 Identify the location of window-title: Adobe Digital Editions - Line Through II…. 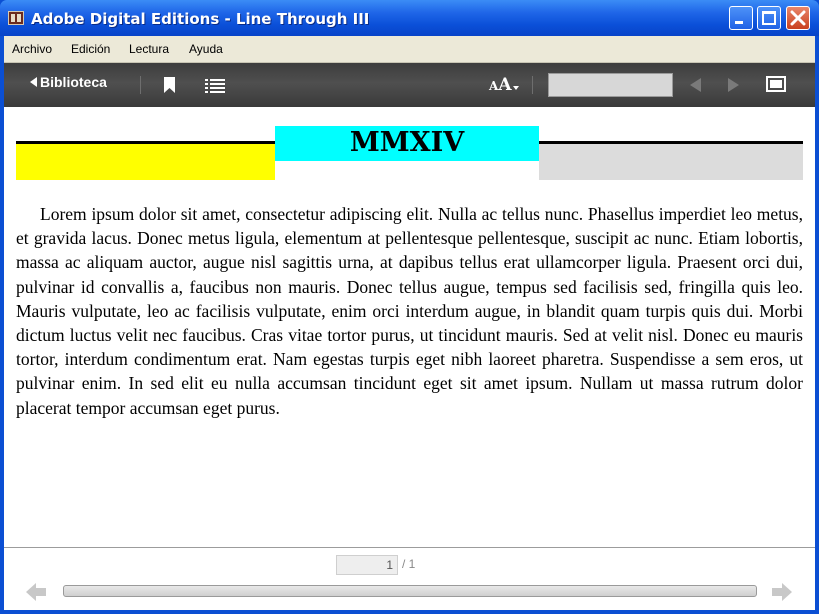
(200, 19).